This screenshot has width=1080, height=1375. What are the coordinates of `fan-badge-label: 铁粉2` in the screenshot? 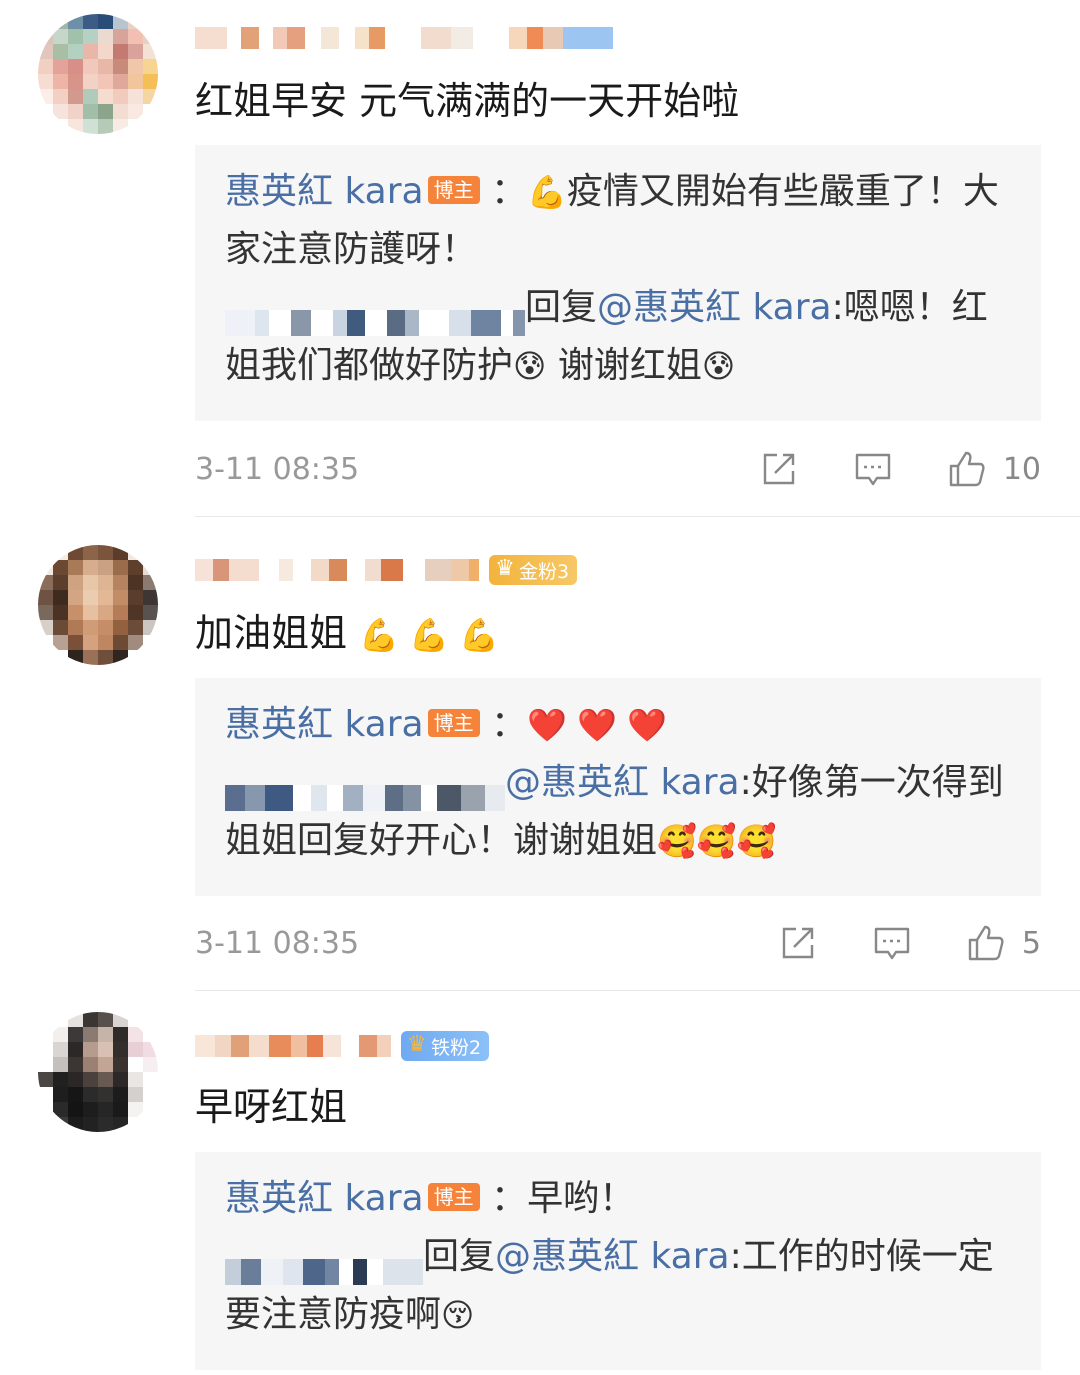 It's located at (456, 1047).